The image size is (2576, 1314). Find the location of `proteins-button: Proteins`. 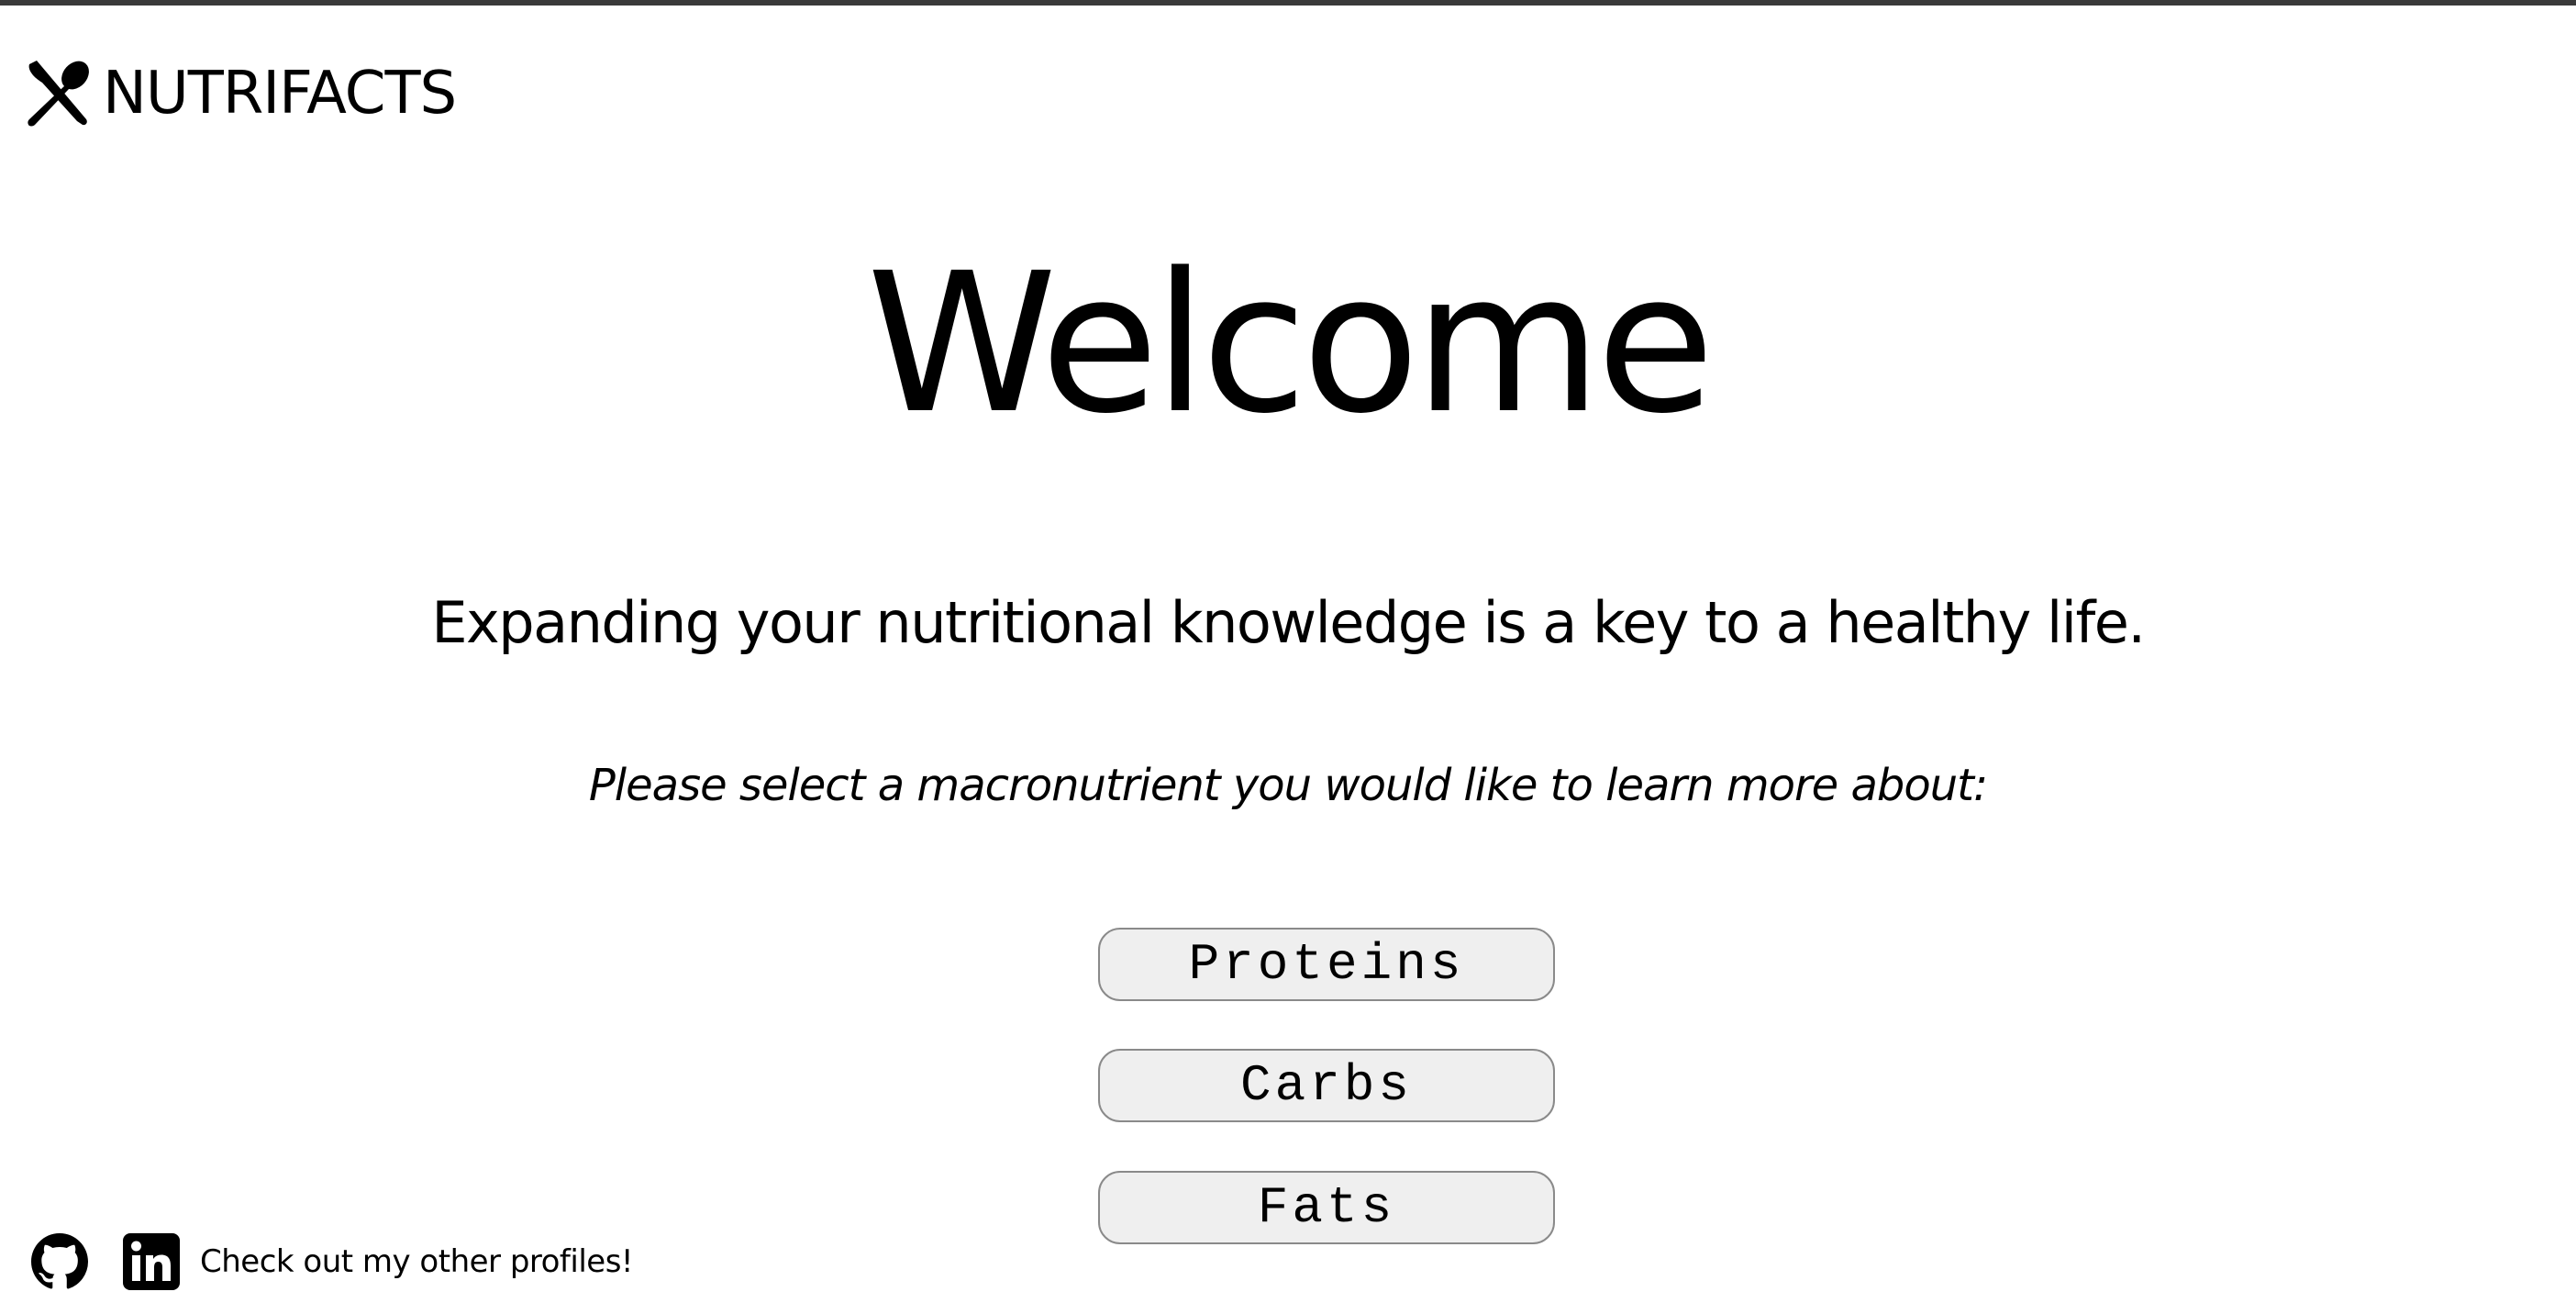

proteins-button: Proteins is located at coordinates (1326, 964).